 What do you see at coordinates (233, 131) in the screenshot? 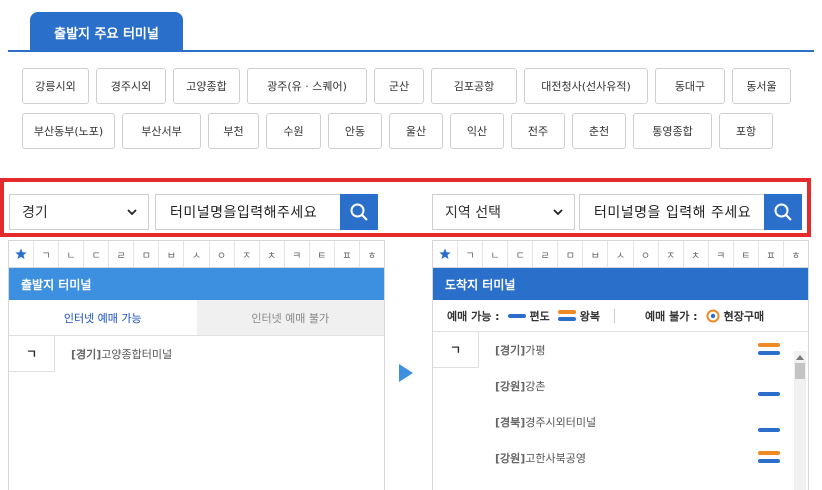
I see `terminal-button: 부천` at bounding box center [233, 131].